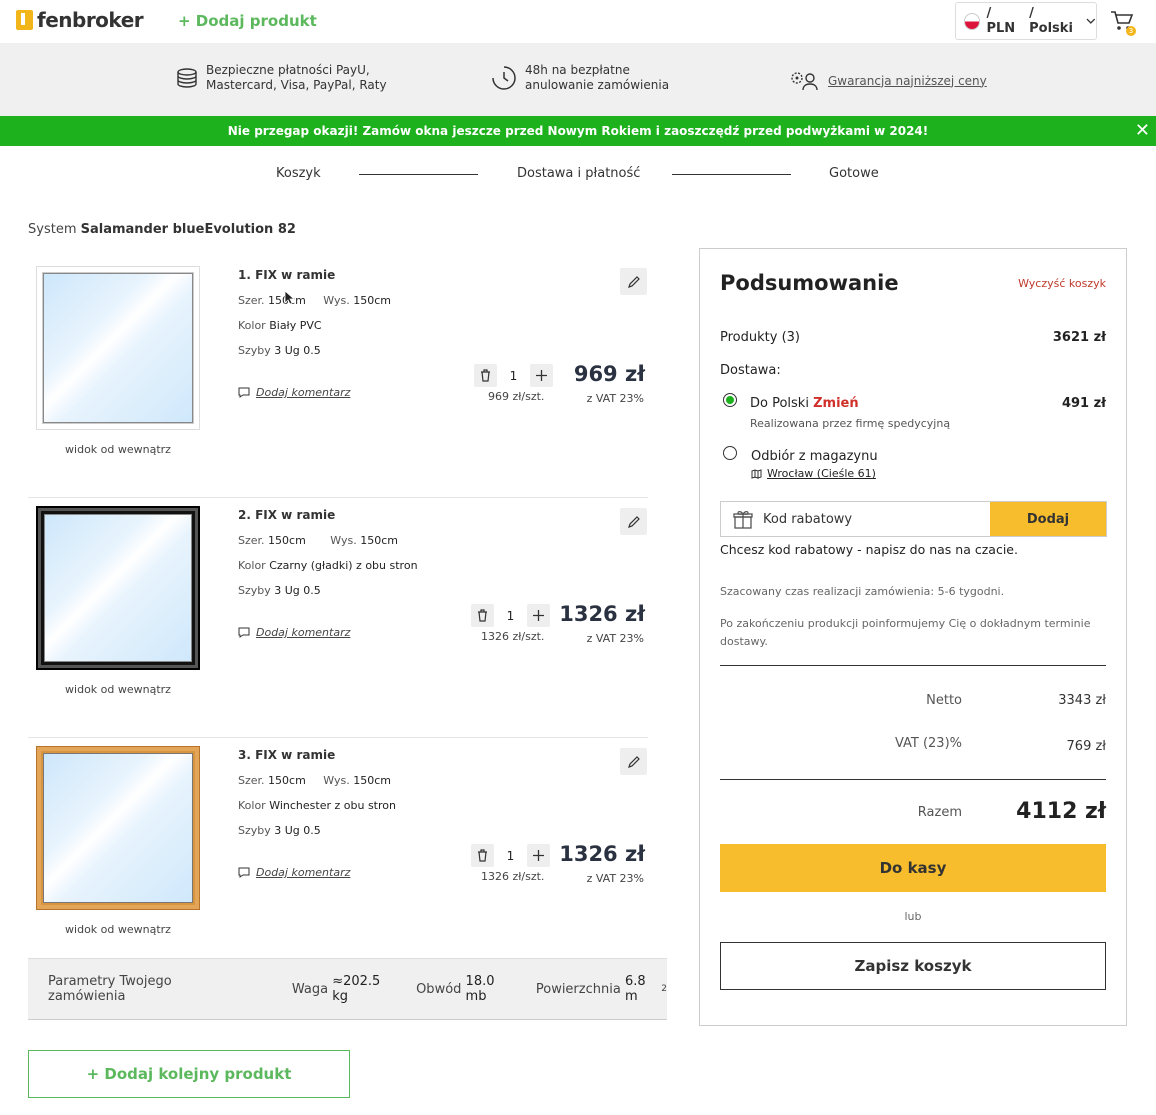 This screenshot has width=1156, height=1115. What do you see at coordinates (944, 700) in the screenshot?
I see `net-label: Netto` at bounding box center [944, 700].